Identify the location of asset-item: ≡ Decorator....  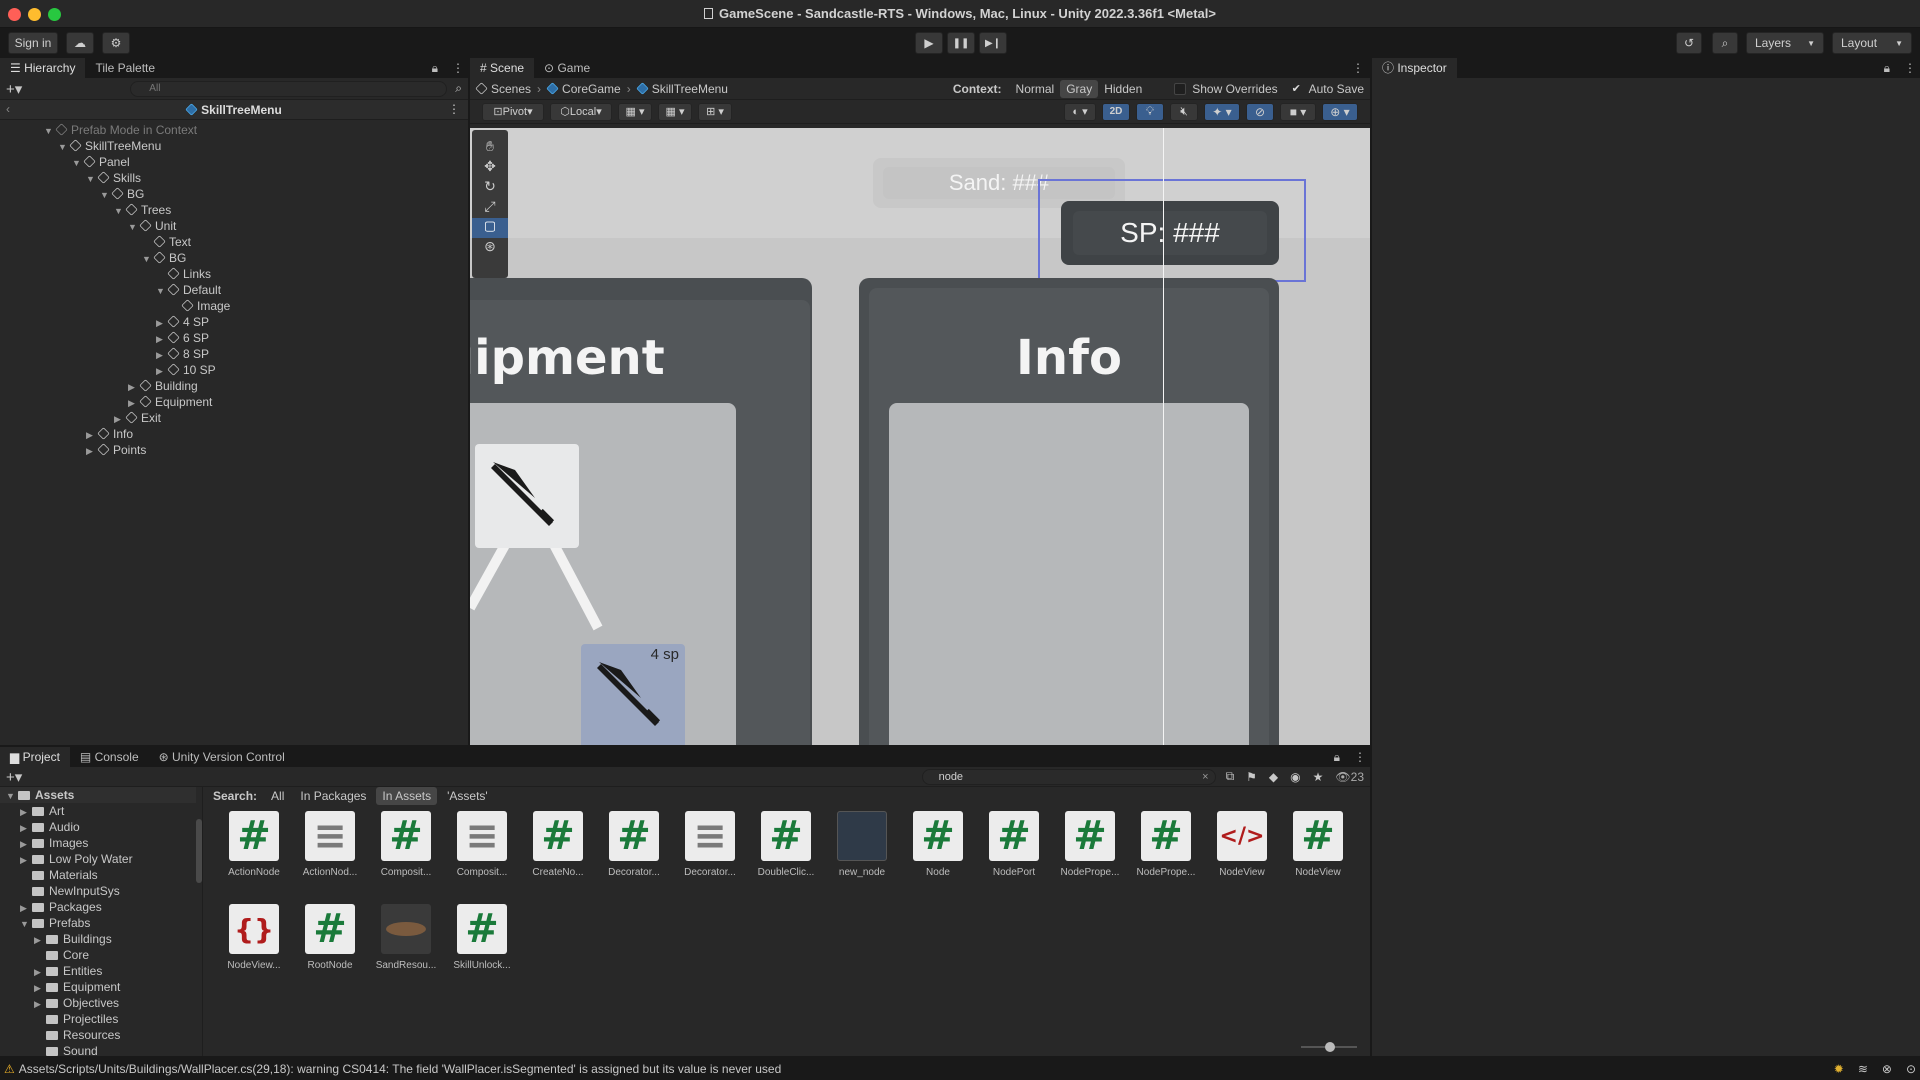
(710, 844).